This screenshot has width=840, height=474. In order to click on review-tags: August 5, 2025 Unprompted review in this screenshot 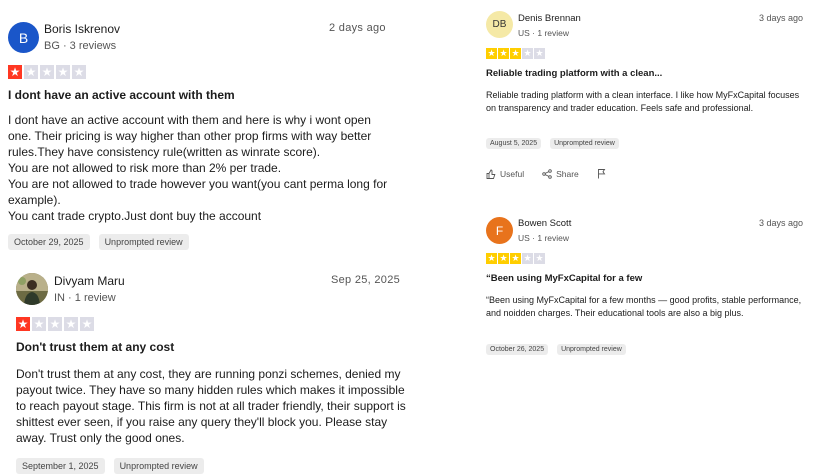, I will do `click(557, 143)`.